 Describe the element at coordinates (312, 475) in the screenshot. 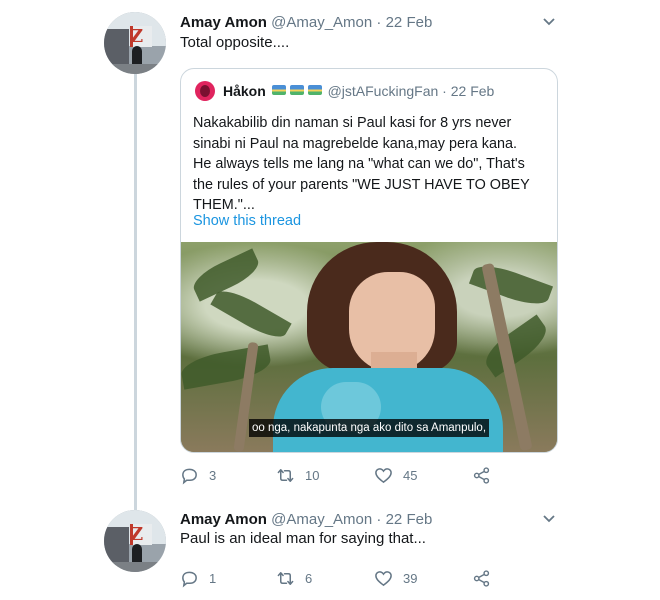

I see `retweet-count: 10` at that location.